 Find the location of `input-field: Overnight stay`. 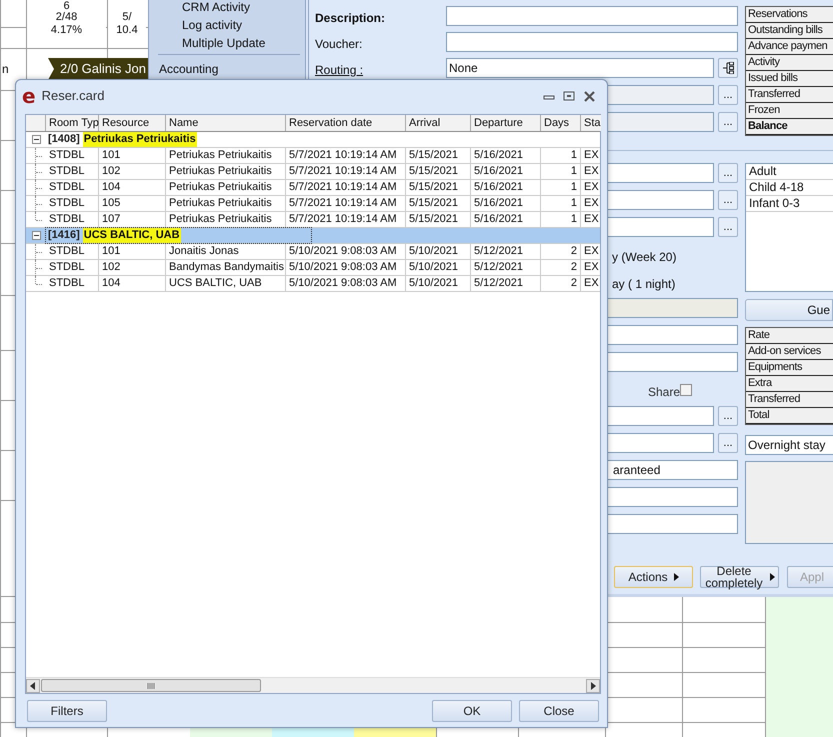

input-field: Overnight stay is located at coordinates (789, 445).